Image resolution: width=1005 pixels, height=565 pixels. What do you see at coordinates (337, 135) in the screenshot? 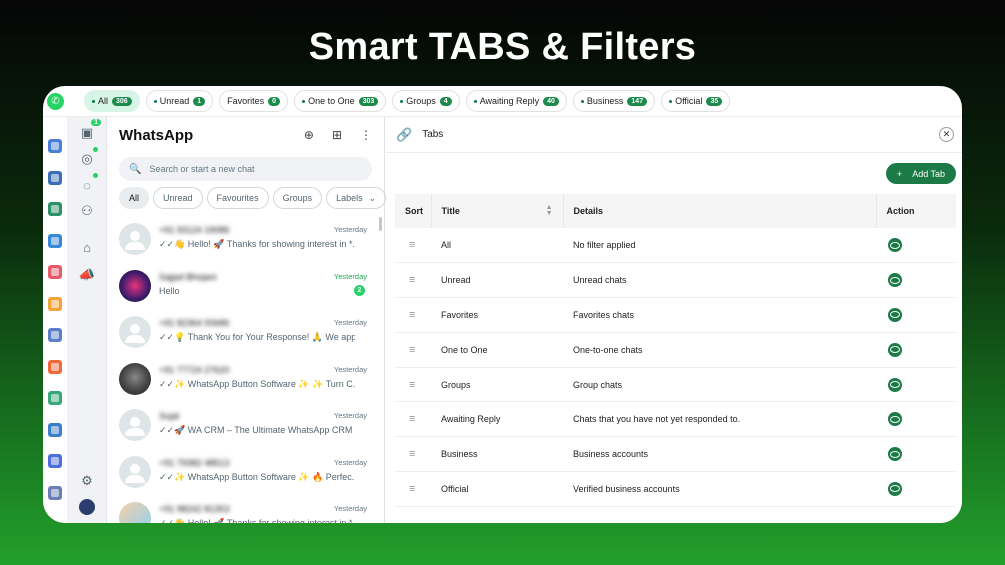
I see `new-group-icon: ⊞` at bounding box center [337, 135].